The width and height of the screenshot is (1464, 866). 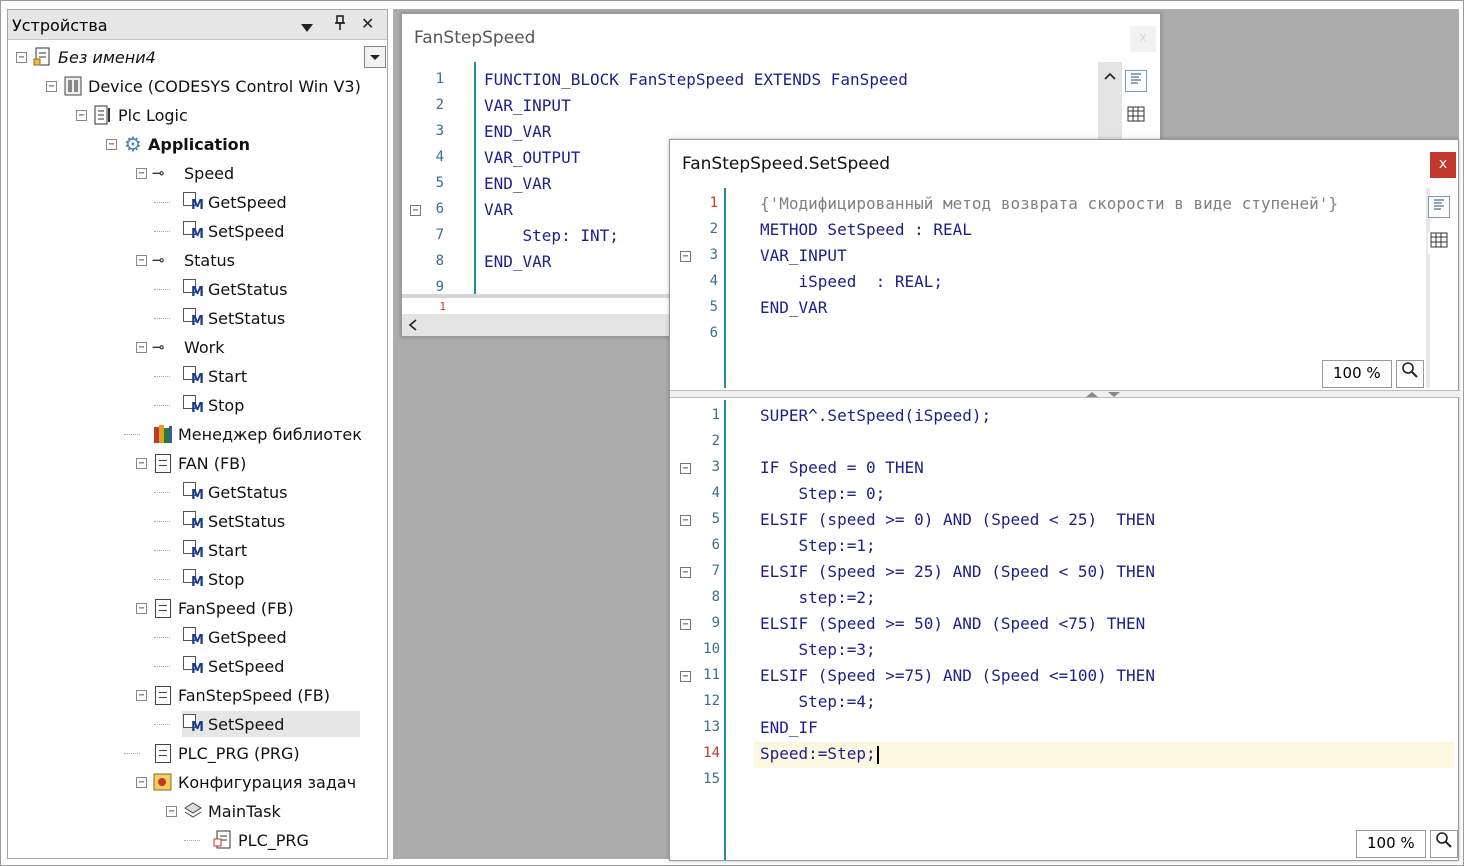 What do you see at coordinates (532, 157) in the screenshot?
I see `code-line: VAR_OUTPUT` at bounding box center [532, 157].